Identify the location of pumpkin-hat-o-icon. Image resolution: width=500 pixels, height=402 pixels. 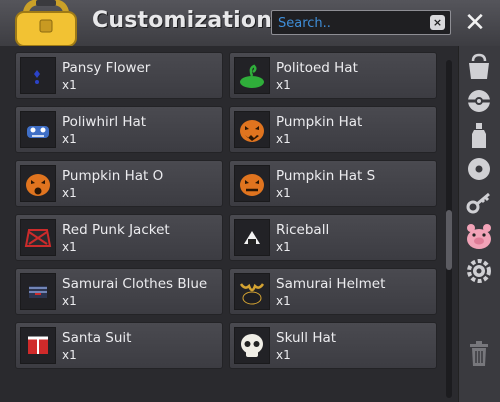
(38, 183).